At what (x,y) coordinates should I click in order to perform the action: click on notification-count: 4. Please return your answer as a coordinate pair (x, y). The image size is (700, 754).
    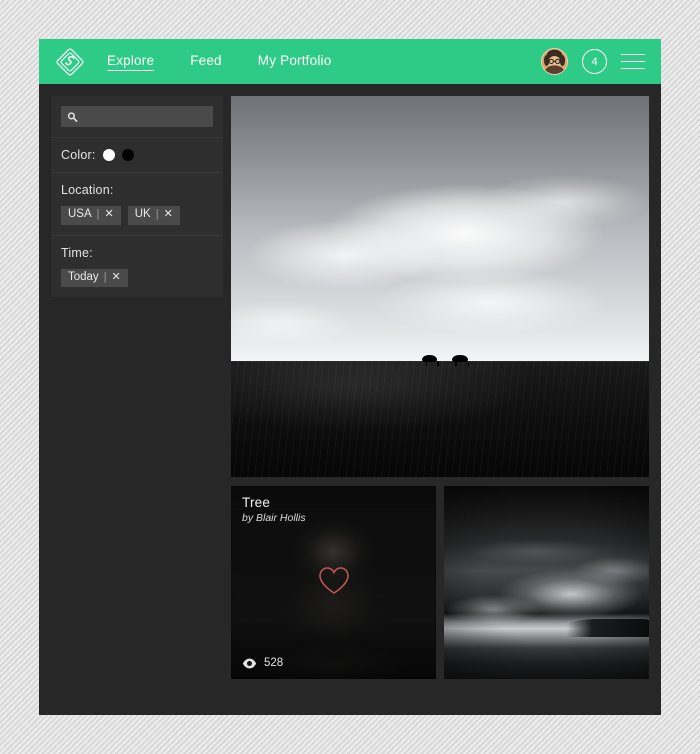
    Looking at the image, I should click on (594, 61).